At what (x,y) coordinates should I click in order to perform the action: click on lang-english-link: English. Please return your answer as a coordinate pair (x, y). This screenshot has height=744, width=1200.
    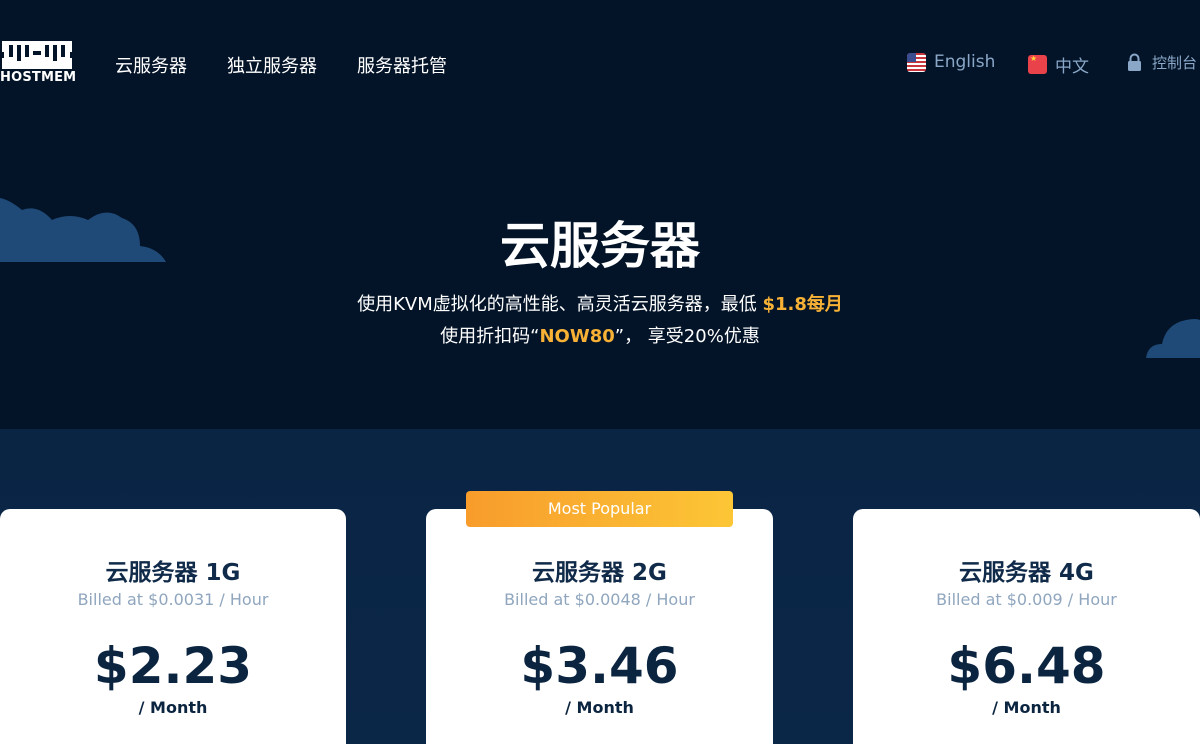
    Looking at the image, I should click on (951, 62).